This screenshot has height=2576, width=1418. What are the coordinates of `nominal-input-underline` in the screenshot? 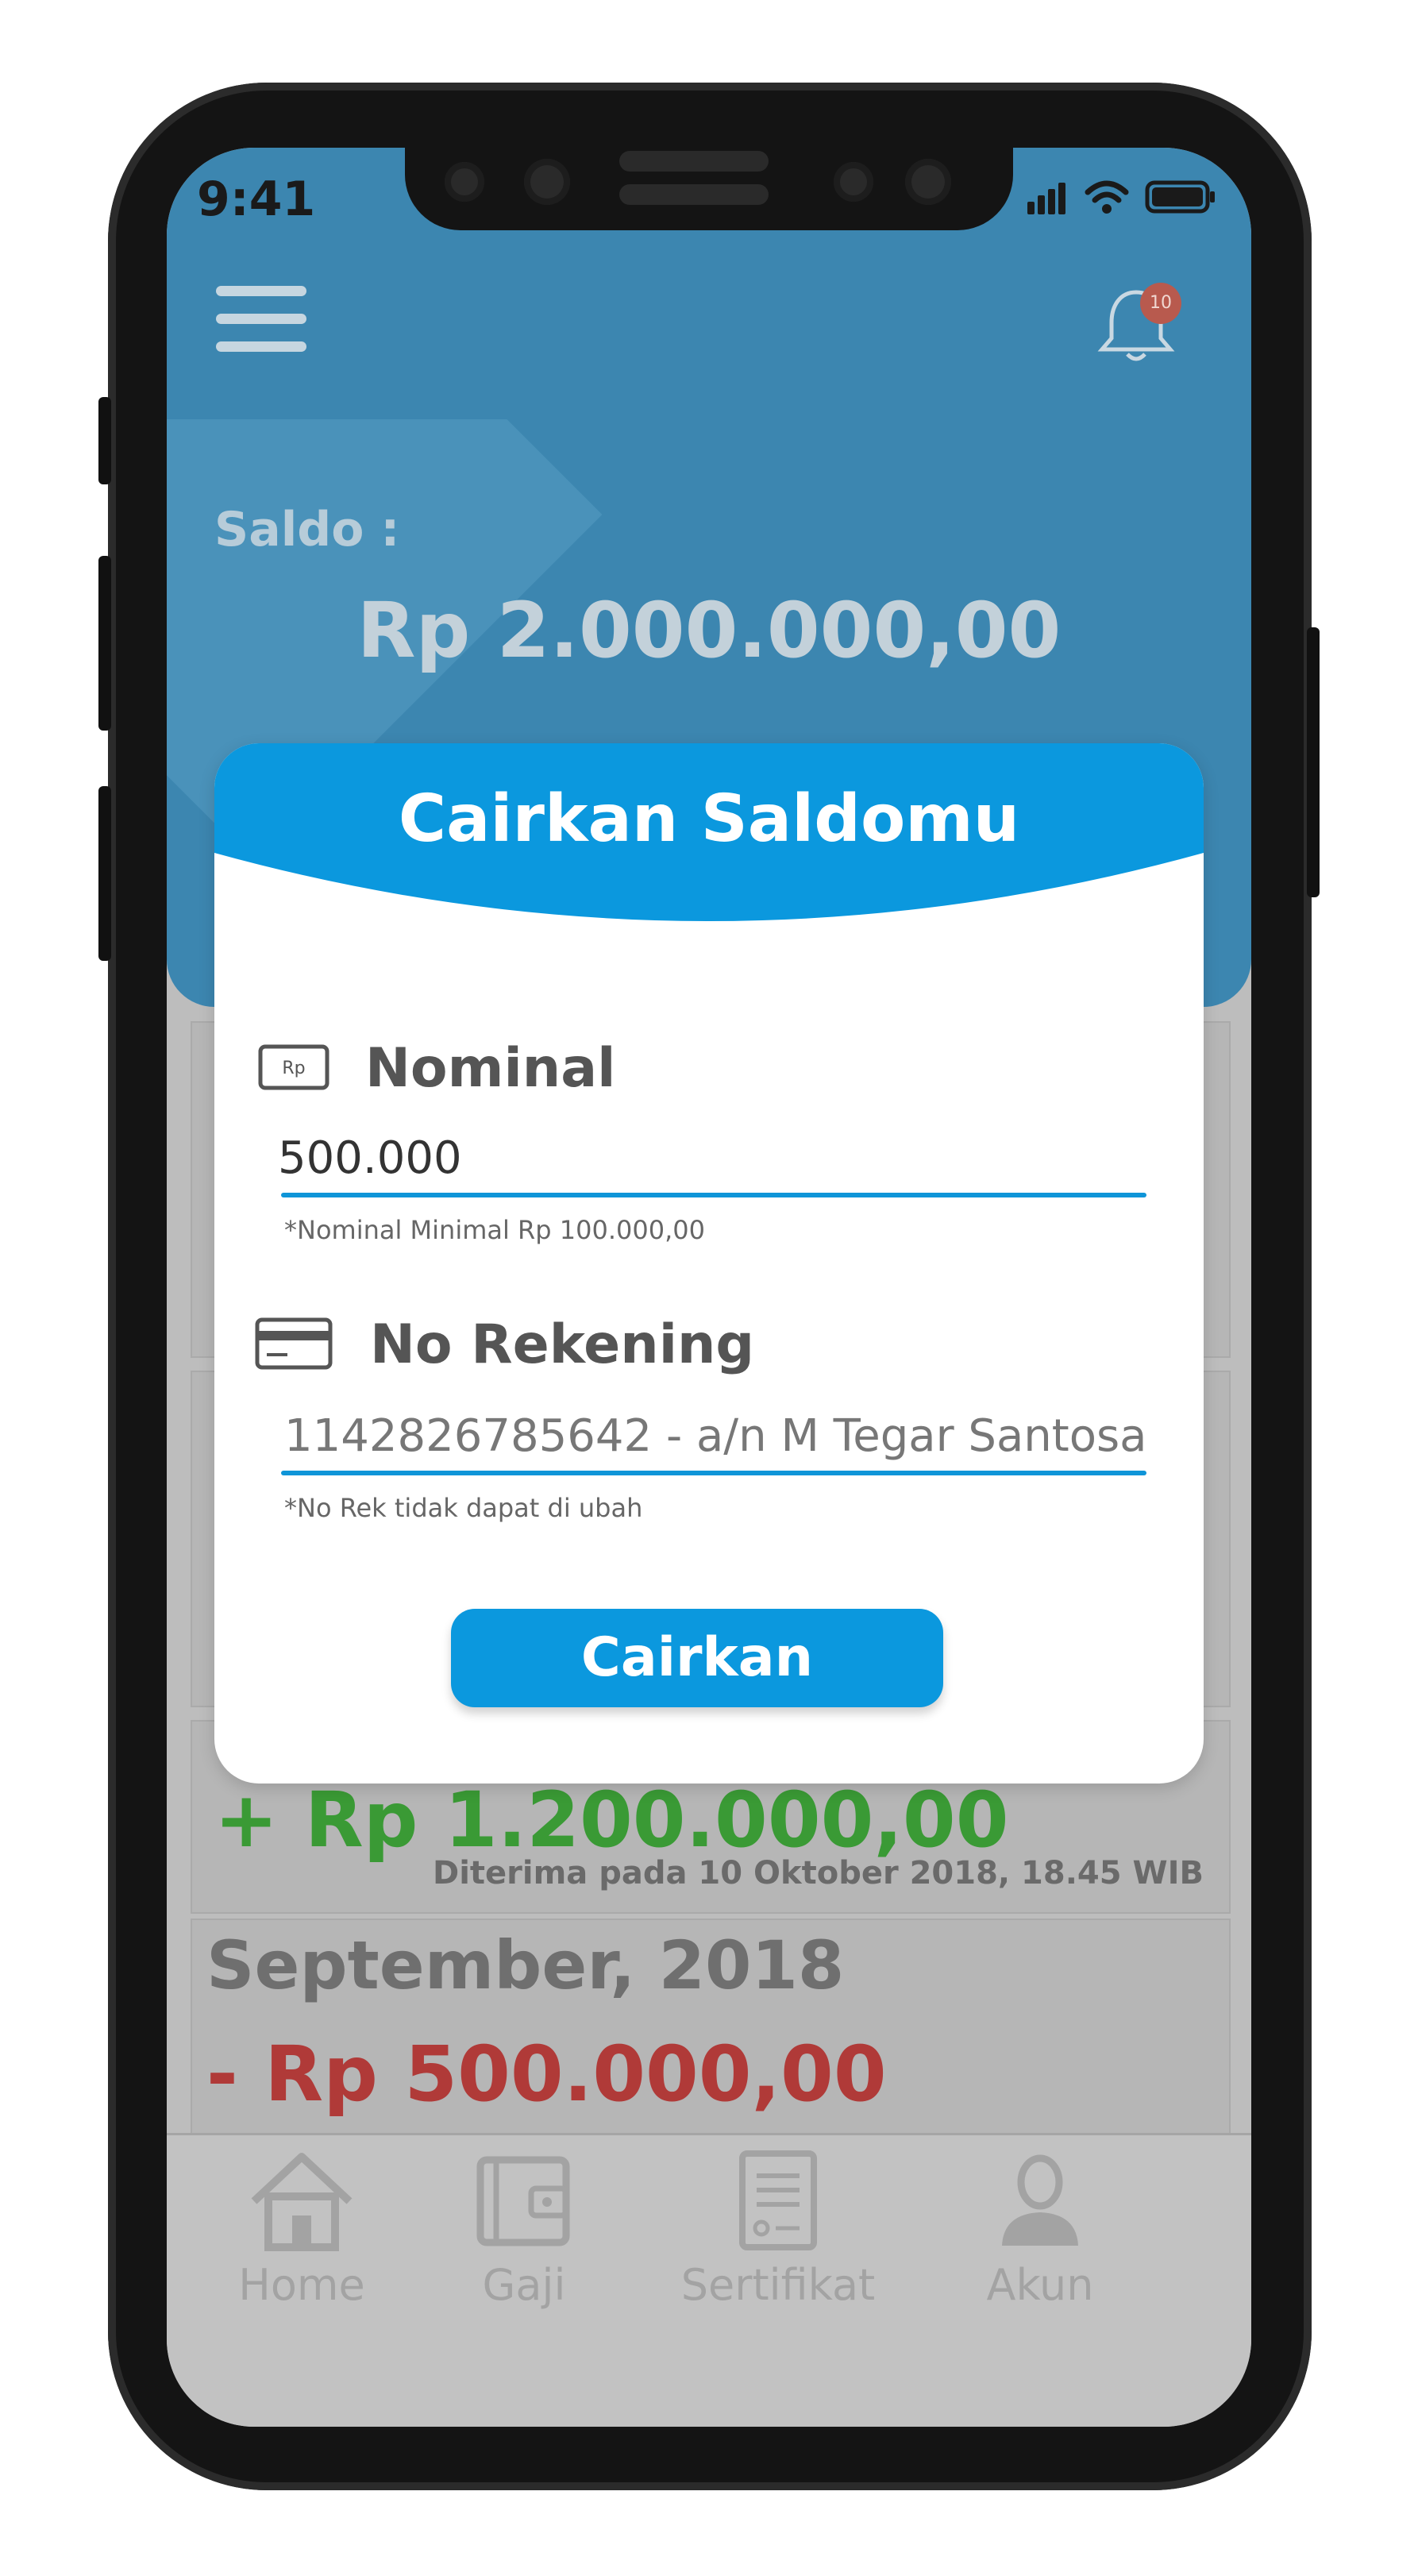 It's located at (713, 1195).